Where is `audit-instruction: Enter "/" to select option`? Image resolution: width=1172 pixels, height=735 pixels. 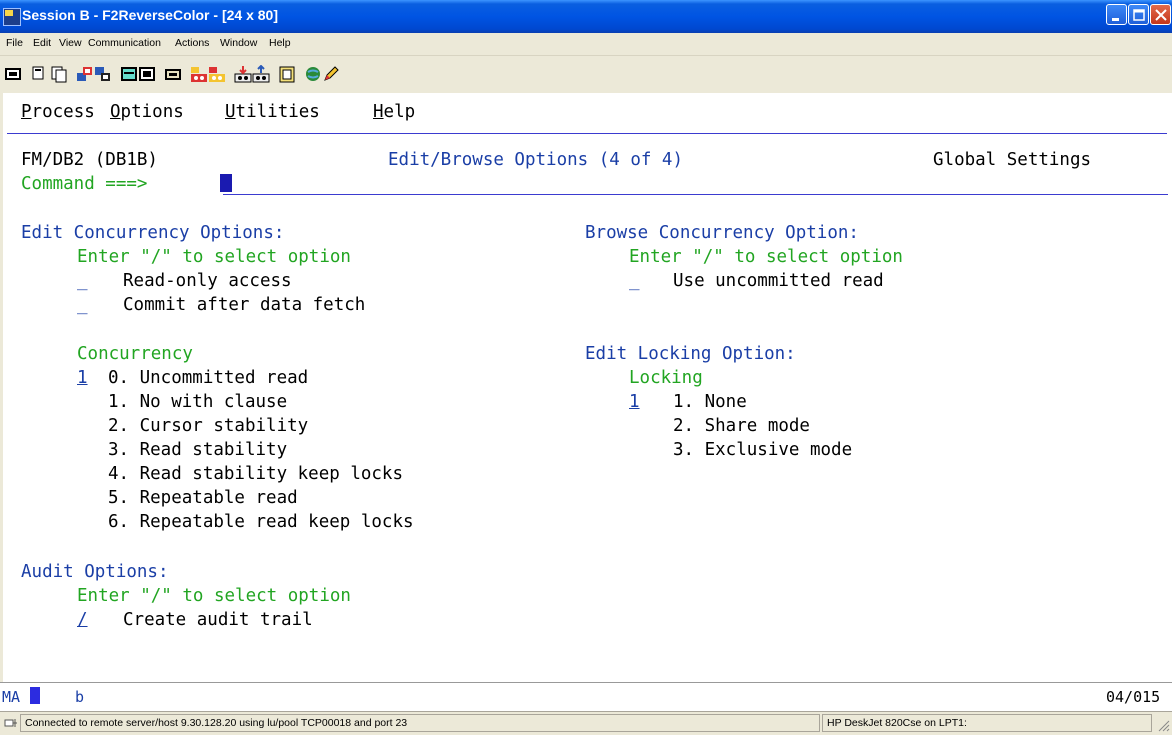 audit-instruction: Enter "/" to select option is located at coordinates (214, 596).